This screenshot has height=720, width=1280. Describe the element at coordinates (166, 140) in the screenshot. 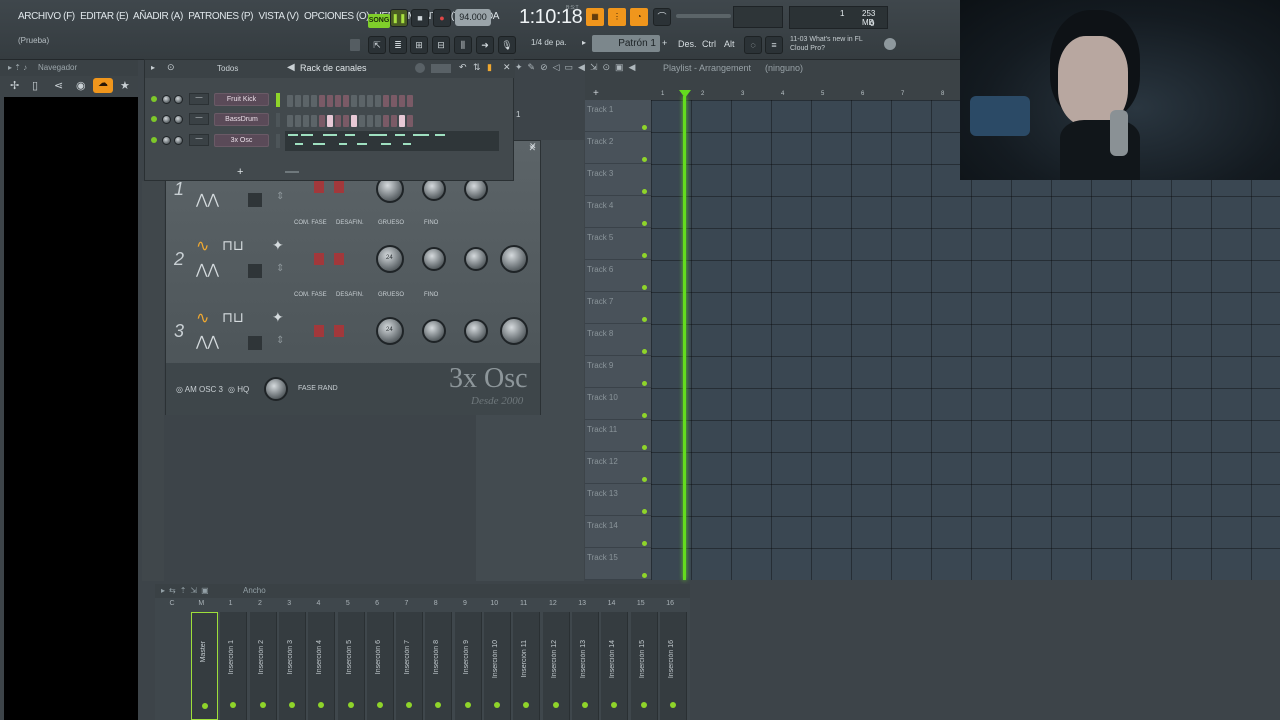

I see `channel-3-pan-knob` at that location.